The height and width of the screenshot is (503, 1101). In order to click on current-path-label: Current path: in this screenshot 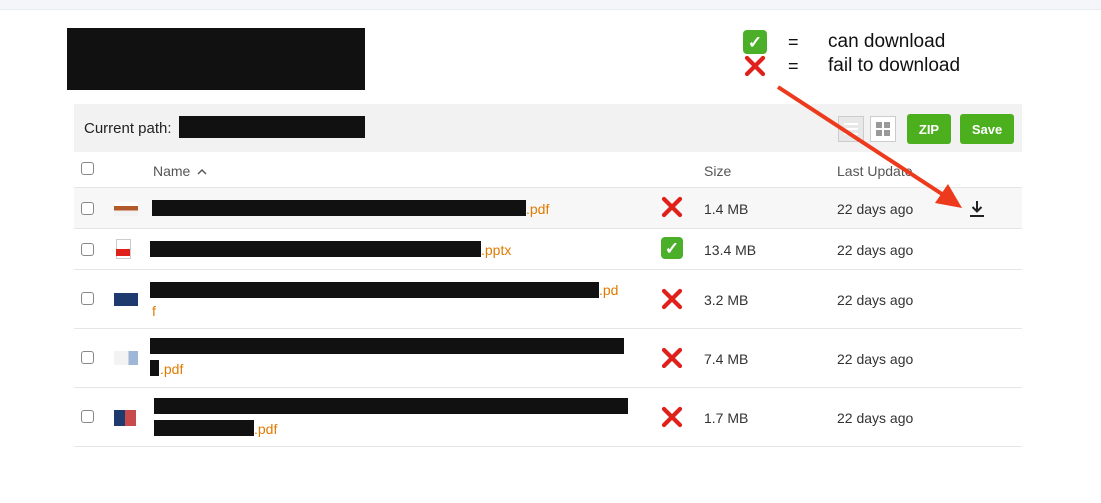, I will do `click(128, 128)`.